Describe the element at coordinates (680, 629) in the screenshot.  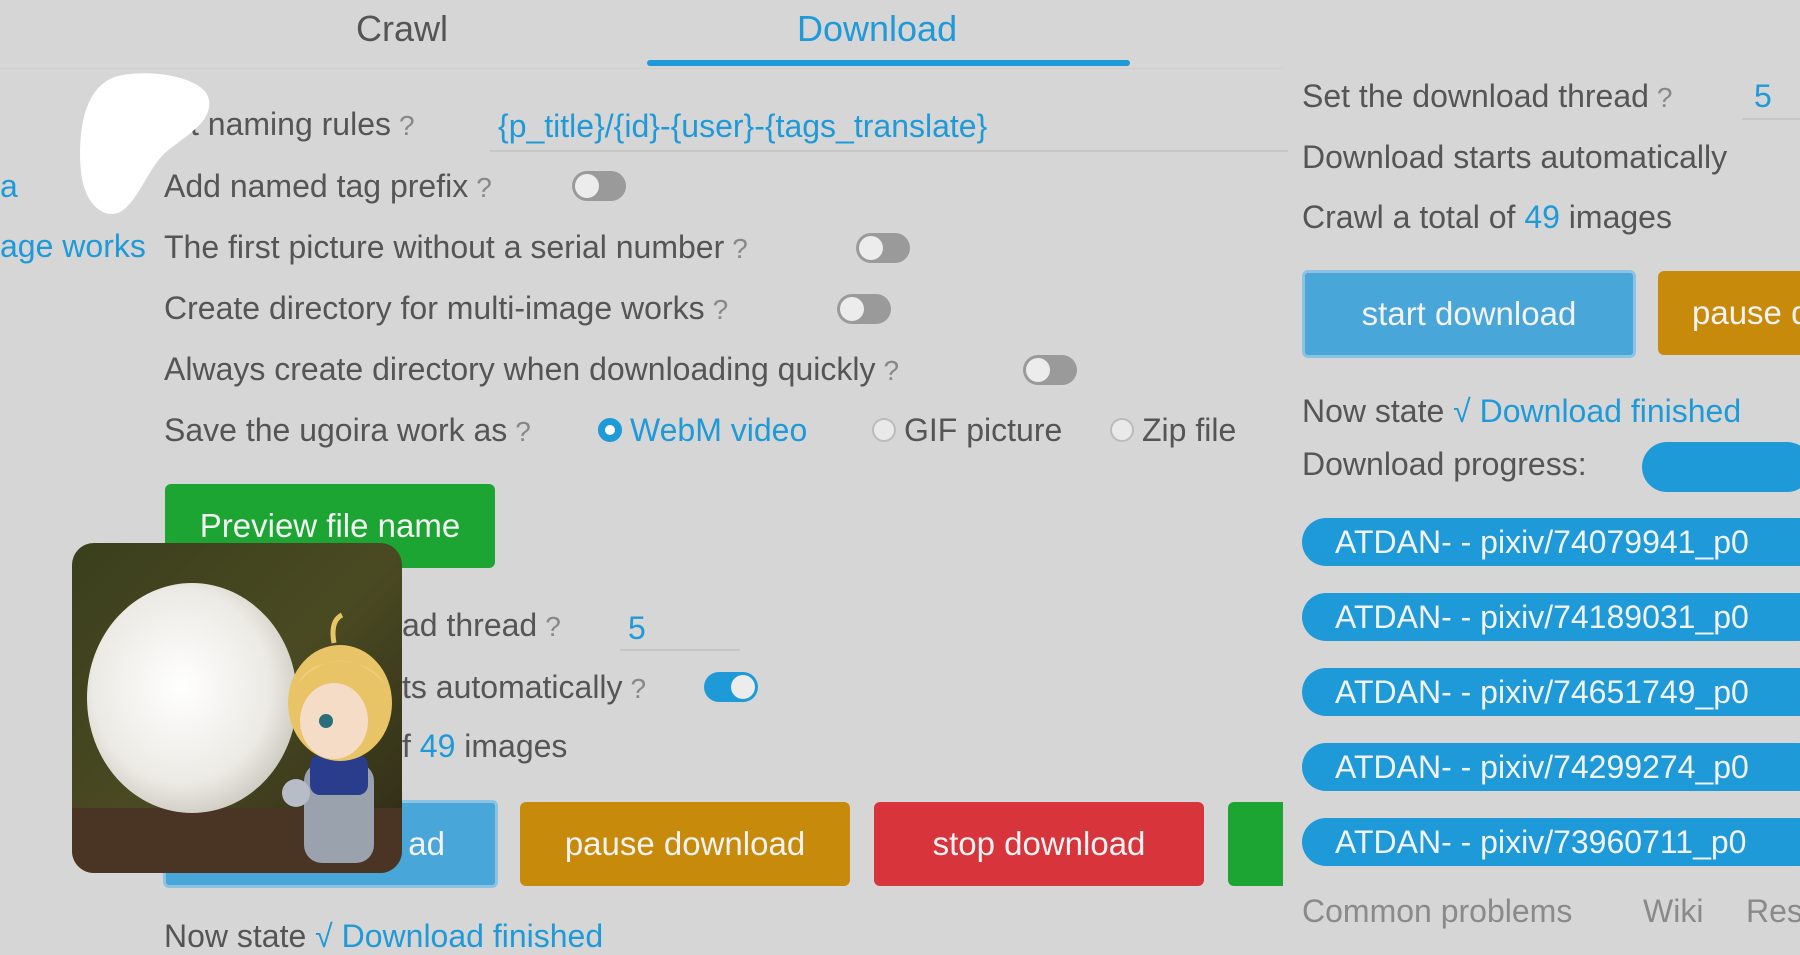
I see `thread-input-left: 5` at that location.